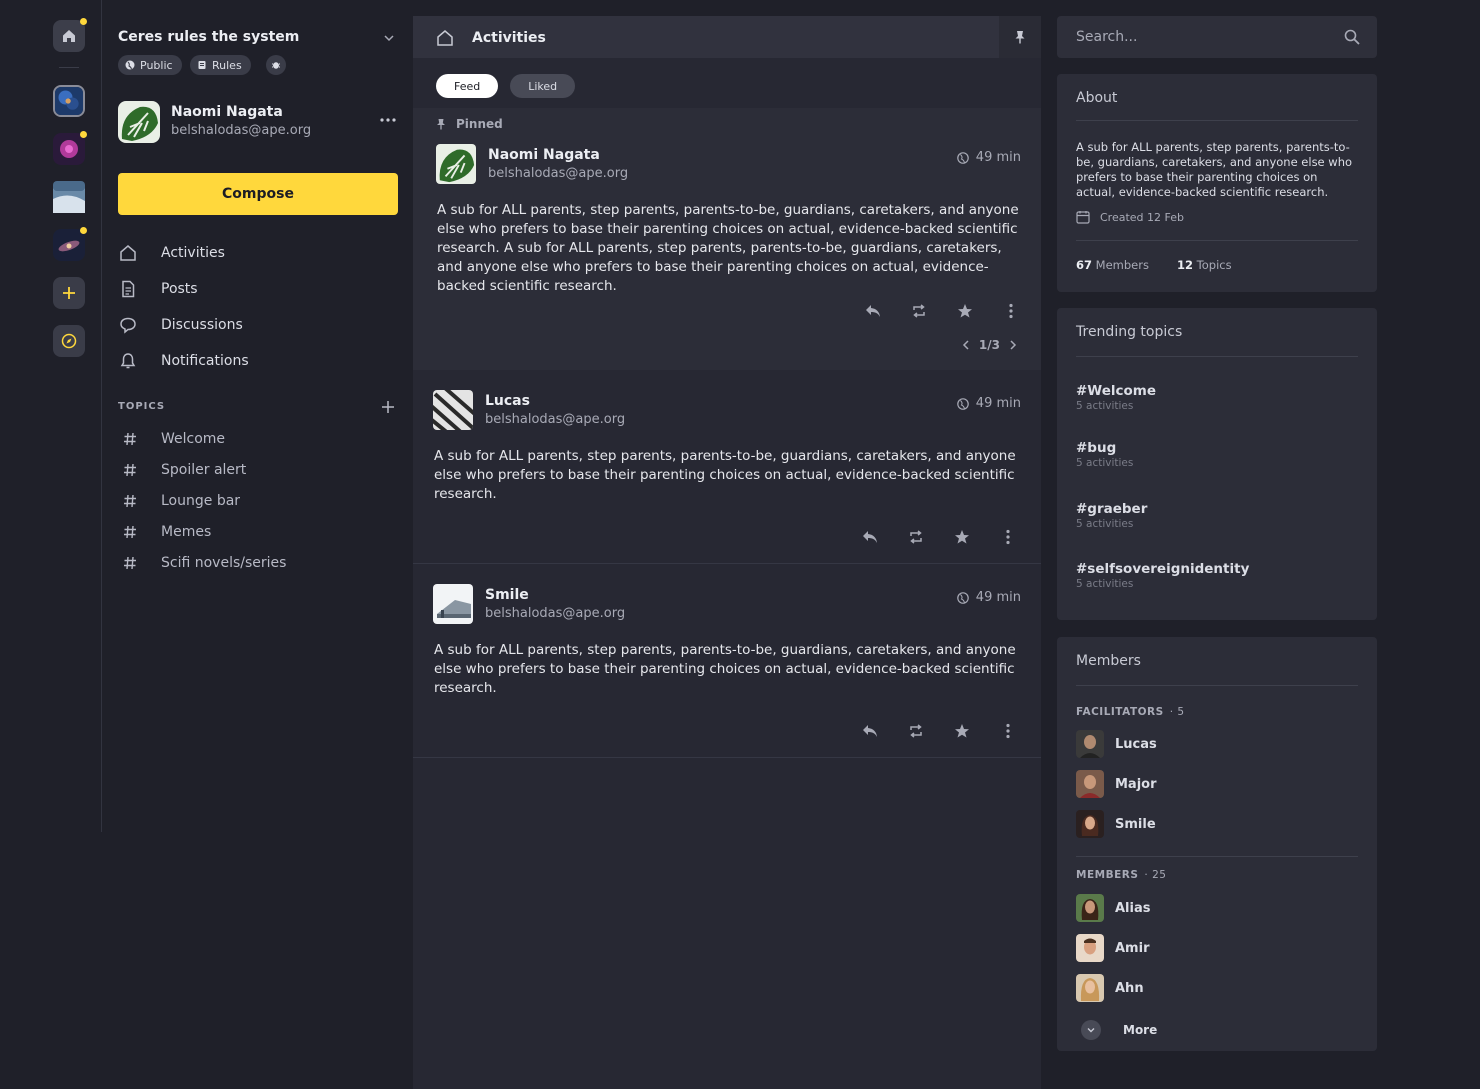  Describe the element at coordinates (1162, 569) in the screenshot. I see `trending-tag: #selfsovereignidentity` at that location.